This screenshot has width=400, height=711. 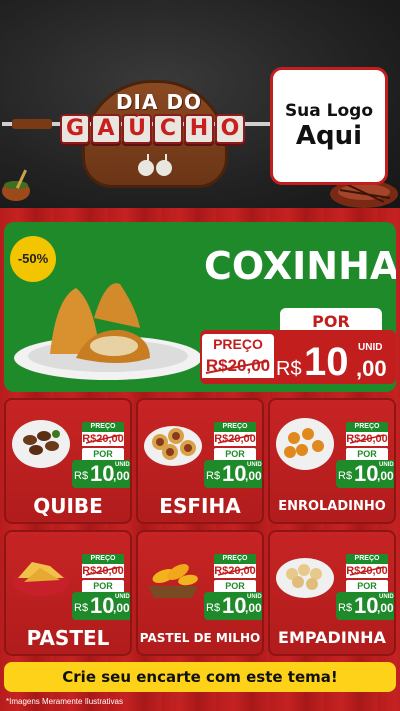 I want to click on hero-unit: UNID, so click(x=370, y=347).